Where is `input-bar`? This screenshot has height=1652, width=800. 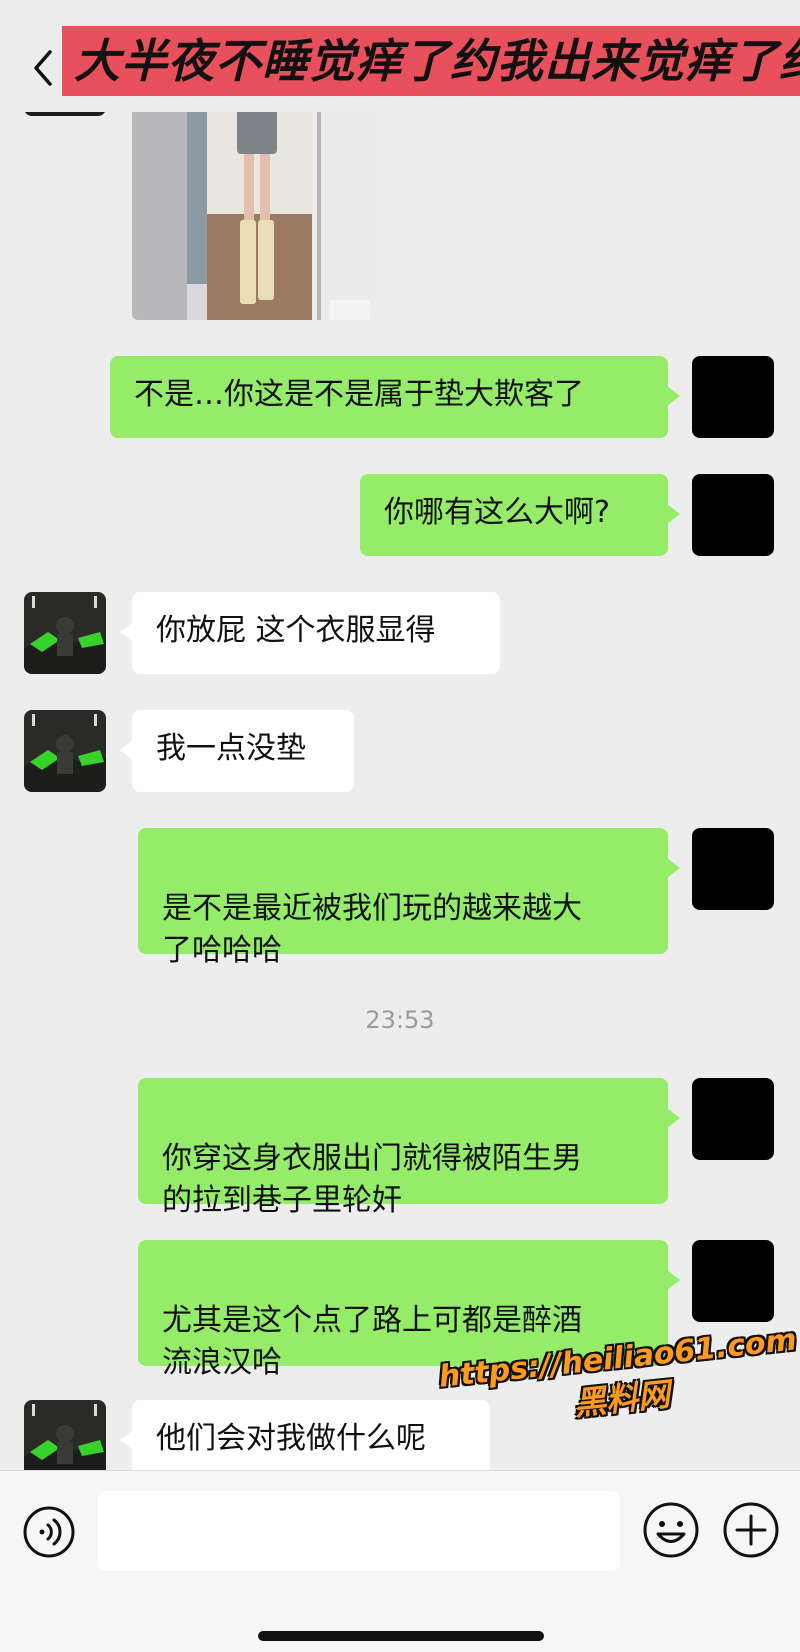
input-bar is located at coordinates (400, 1561).